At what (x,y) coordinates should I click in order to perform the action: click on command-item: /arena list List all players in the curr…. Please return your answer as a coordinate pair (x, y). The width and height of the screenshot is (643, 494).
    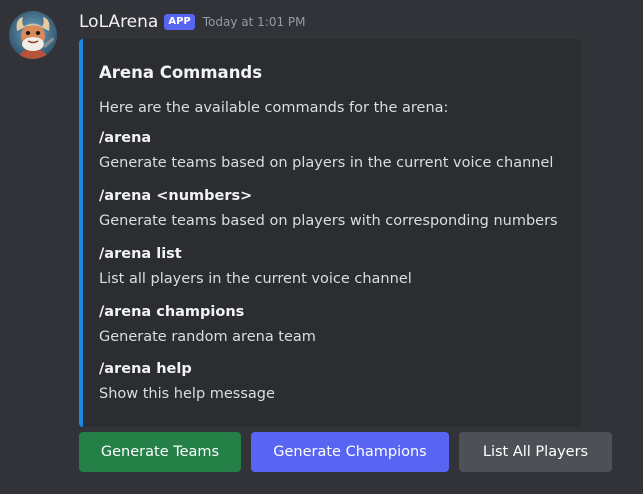
    Looking at the image, I should click on (255, 266).